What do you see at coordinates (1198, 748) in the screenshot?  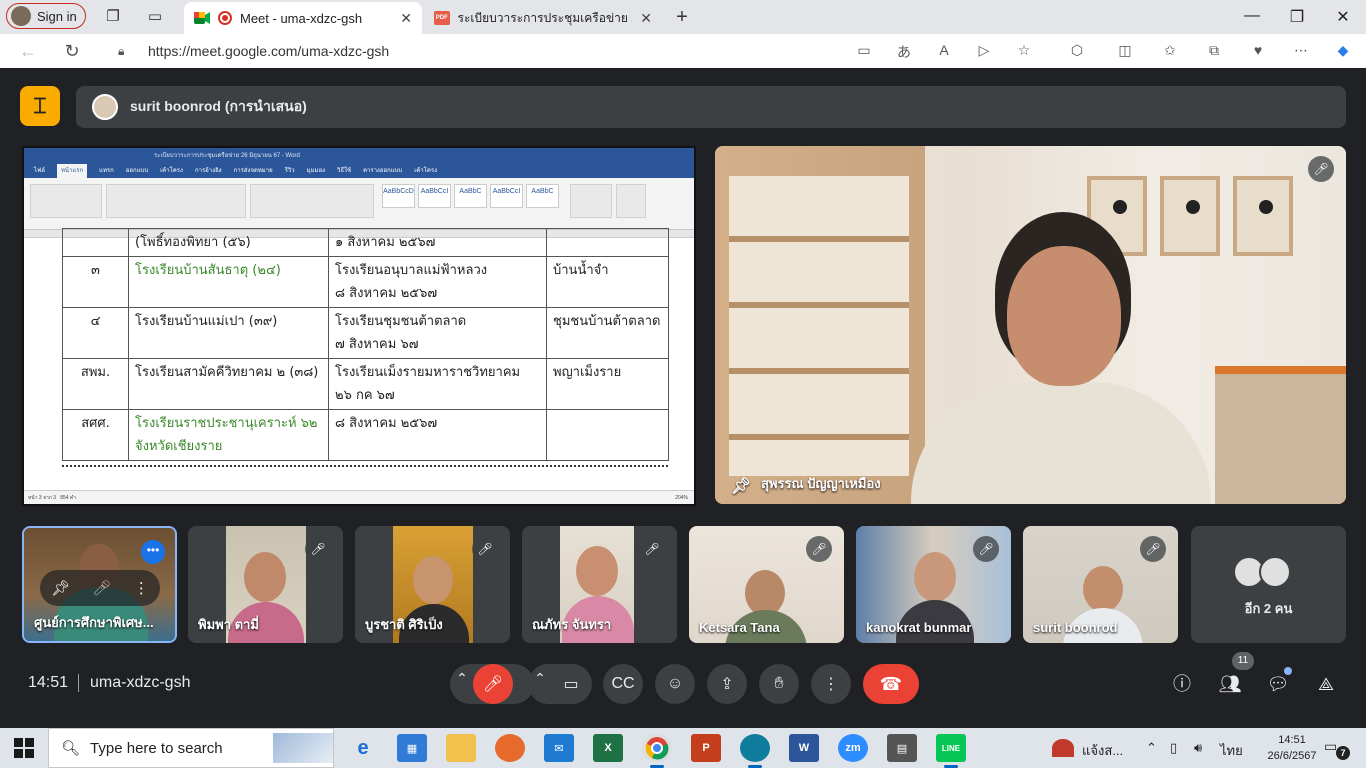 I see `volume-icon: 🔊︎` at bounding box center [1198, 748].